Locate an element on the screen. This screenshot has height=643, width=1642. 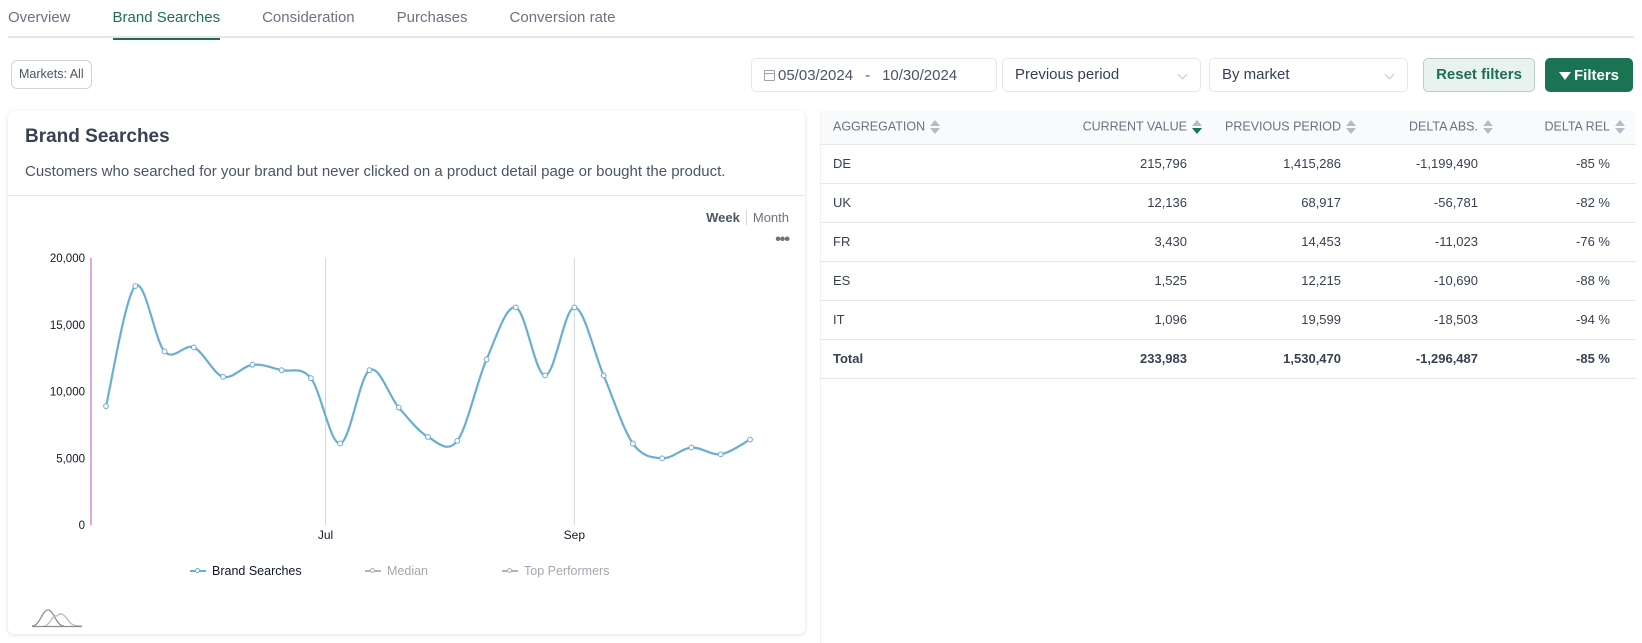
cell-aggregation: ES is located at coordinates (941, 281).